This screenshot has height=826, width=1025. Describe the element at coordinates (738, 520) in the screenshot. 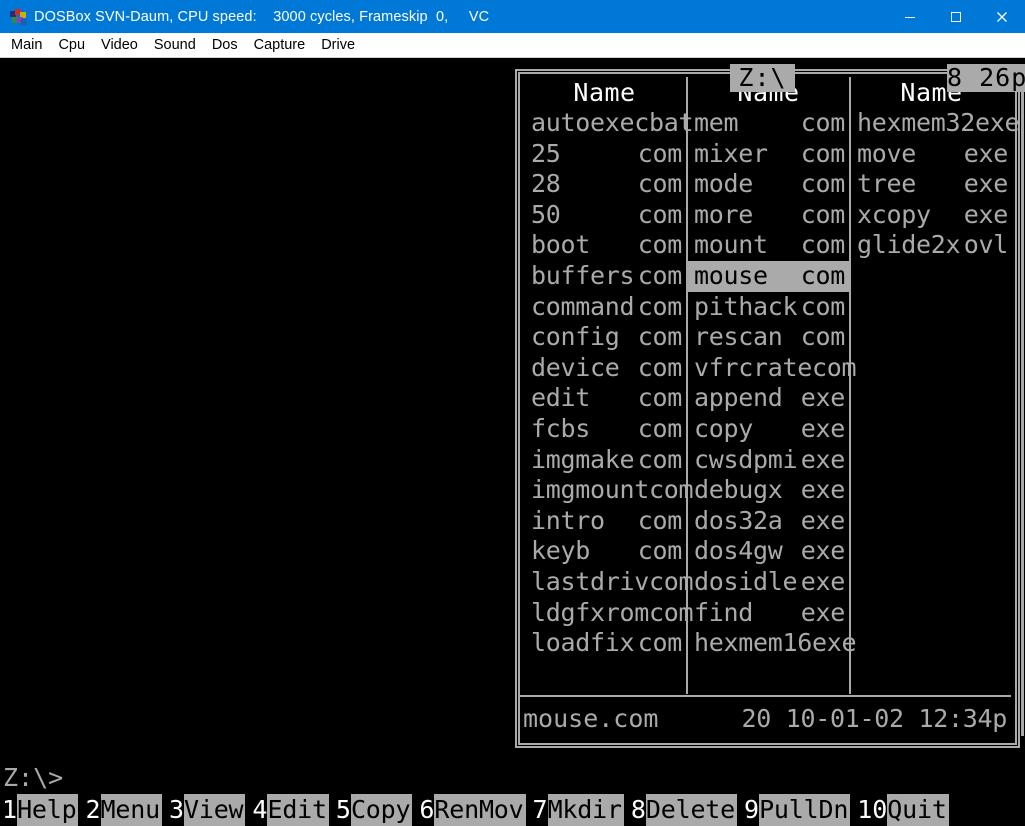

I see `file-name: dos32a` at that location.